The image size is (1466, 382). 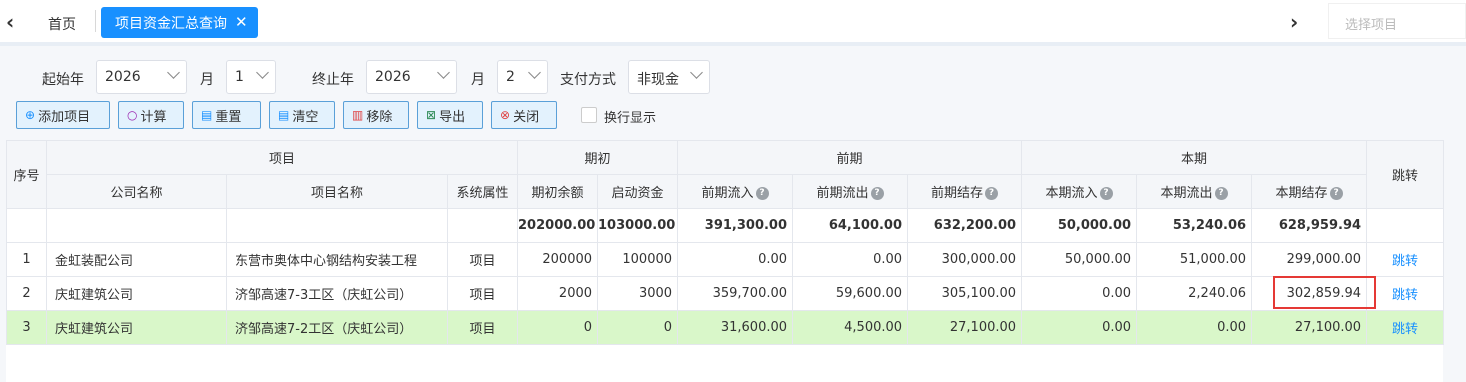 I want to click on row-prior-in: 31,600.00, so click(x=735, y=327).